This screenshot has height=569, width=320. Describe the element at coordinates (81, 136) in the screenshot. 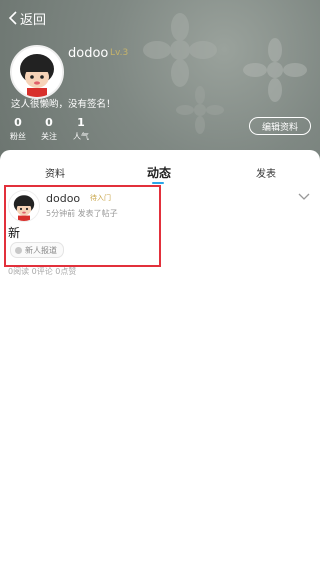

I see `stat-label: 人气` at that location.